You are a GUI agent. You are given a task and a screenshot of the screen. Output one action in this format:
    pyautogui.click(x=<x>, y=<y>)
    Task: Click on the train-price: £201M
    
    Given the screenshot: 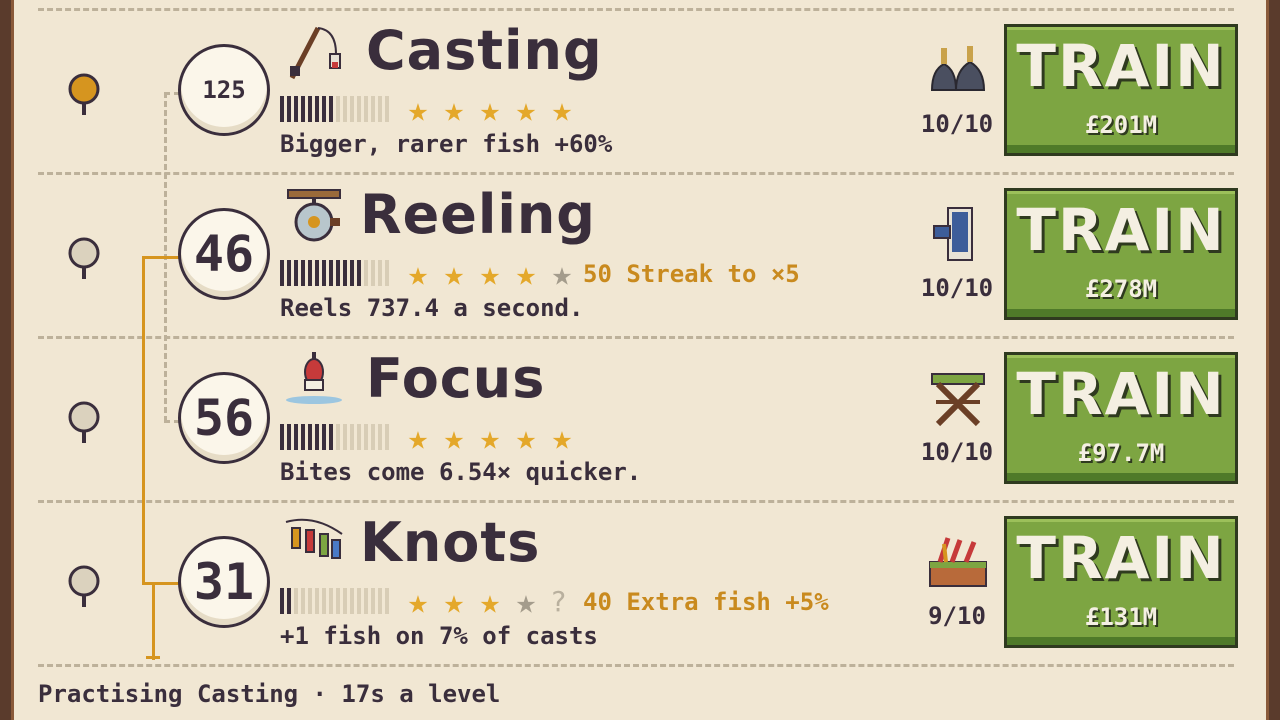 What is the action you would take?
    pyautogui.click(x=1121, y=125)
    